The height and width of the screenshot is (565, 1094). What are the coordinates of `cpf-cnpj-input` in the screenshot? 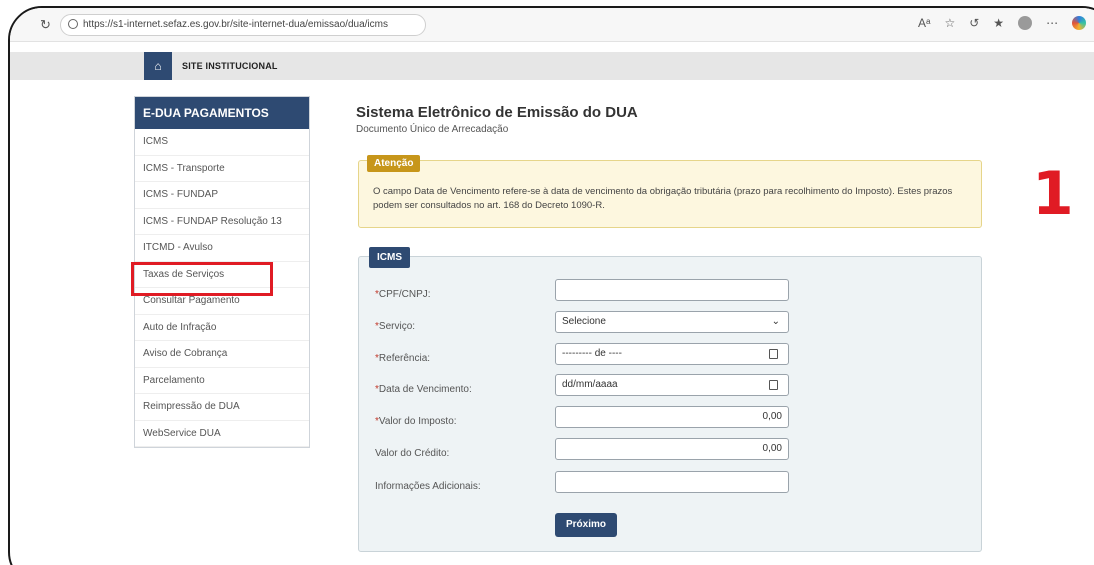 It's located at (672, 290).